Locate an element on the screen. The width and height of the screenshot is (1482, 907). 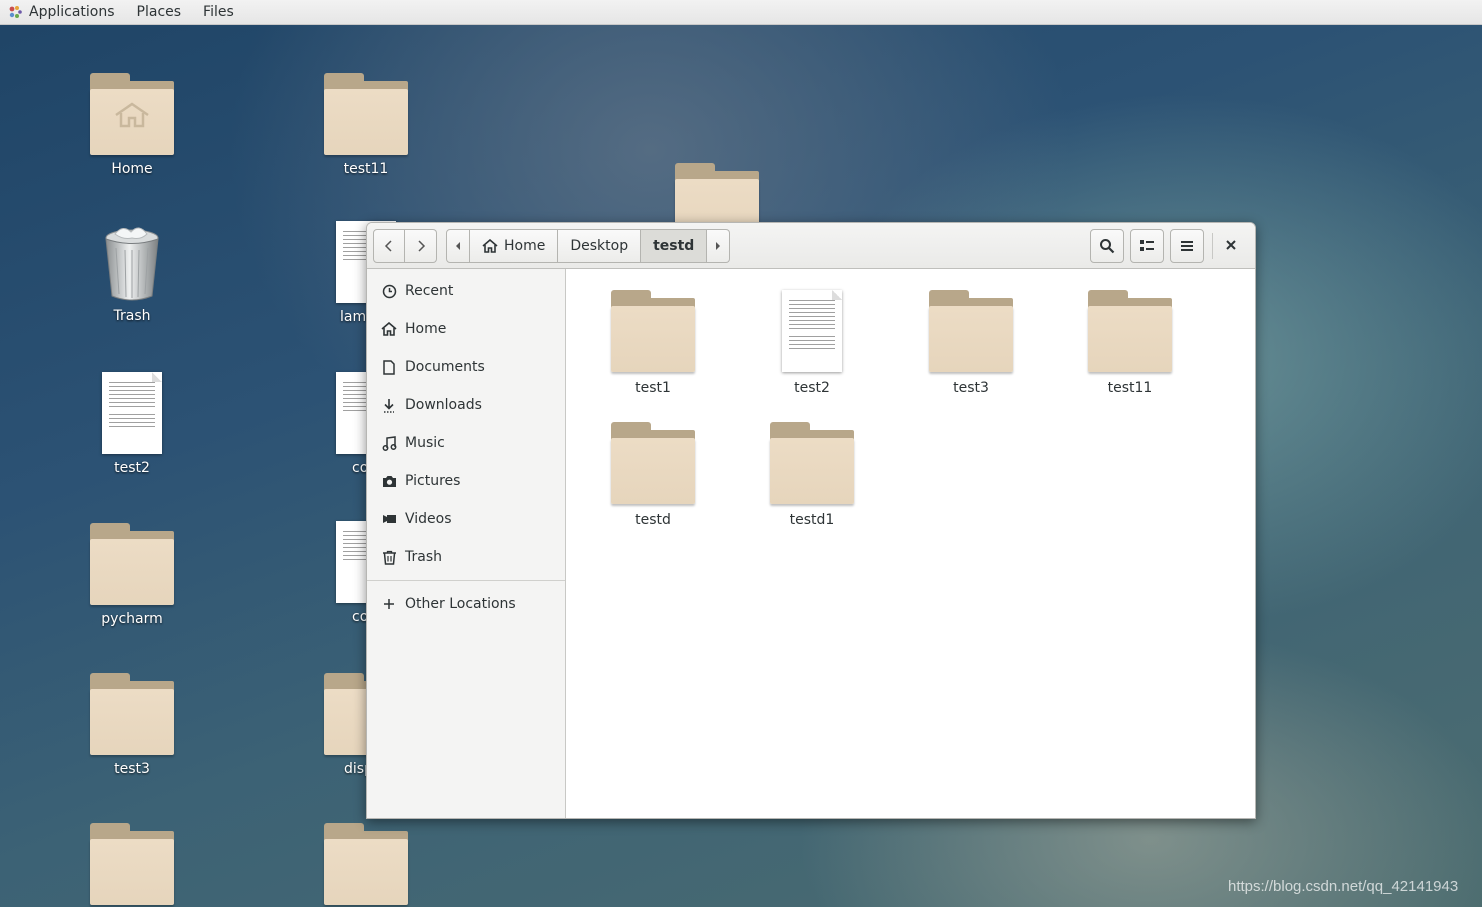
pathbar-label: Home is located at coordinates (525, 246).